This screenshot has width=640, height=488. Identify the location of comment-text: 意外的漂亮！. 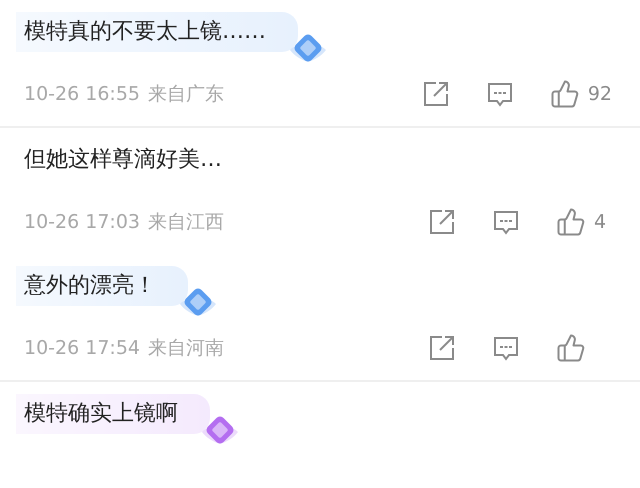
(102, 286).